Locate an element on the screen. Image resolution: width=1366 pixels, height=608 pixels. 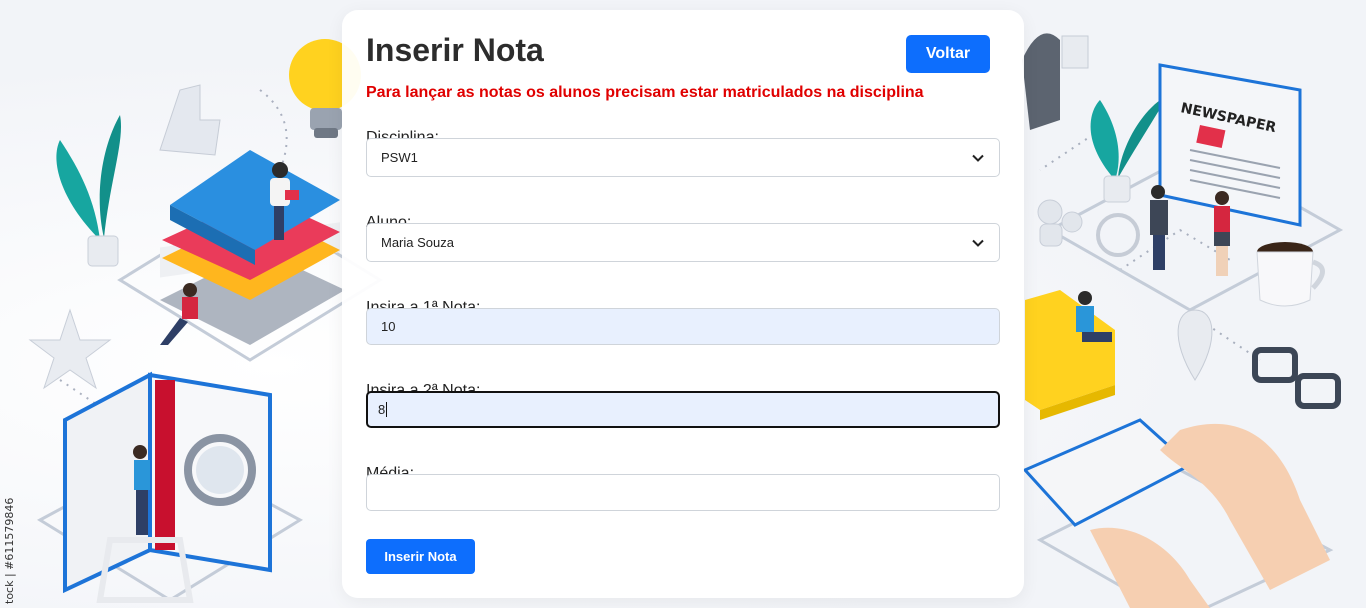
page-title: Inserir Nota is located at coordinates (455, 50).